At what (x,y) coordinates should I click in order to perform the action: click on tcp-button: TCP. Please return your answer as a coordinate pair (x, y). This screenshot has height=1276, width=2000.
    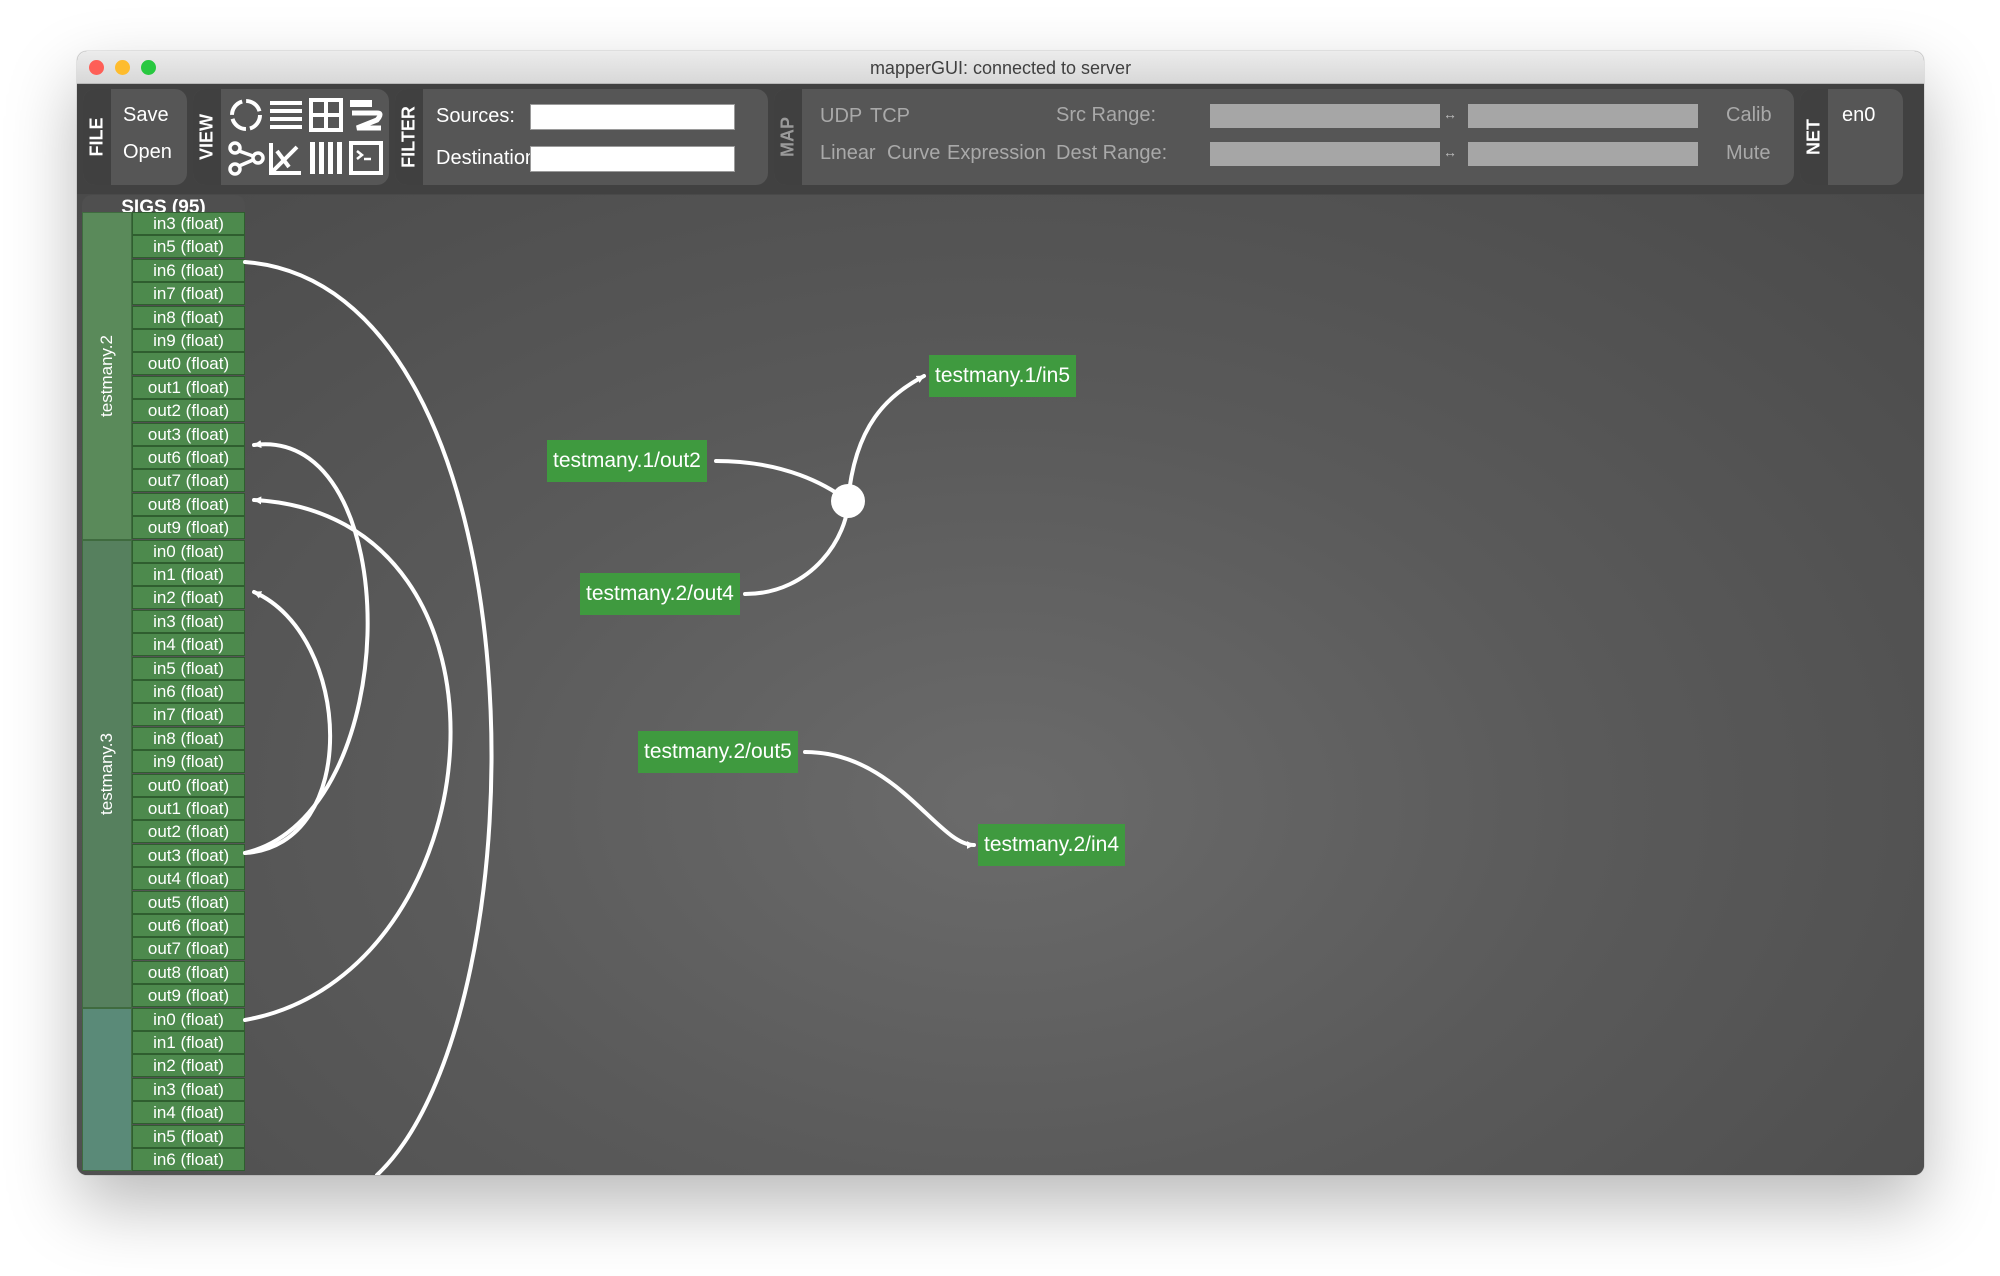
    Looking at the image, I should click on (890, 116).